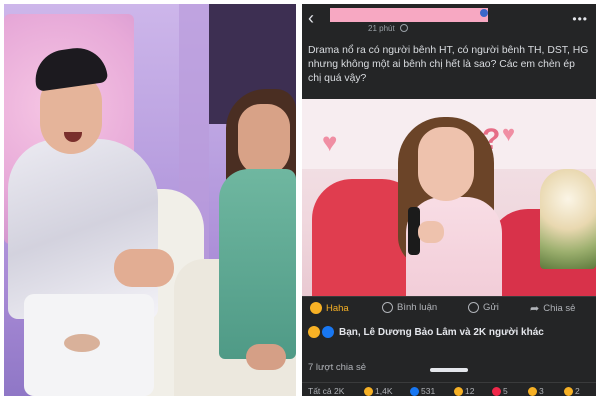  I want to click on tab-label: 531, so click(428, 391).